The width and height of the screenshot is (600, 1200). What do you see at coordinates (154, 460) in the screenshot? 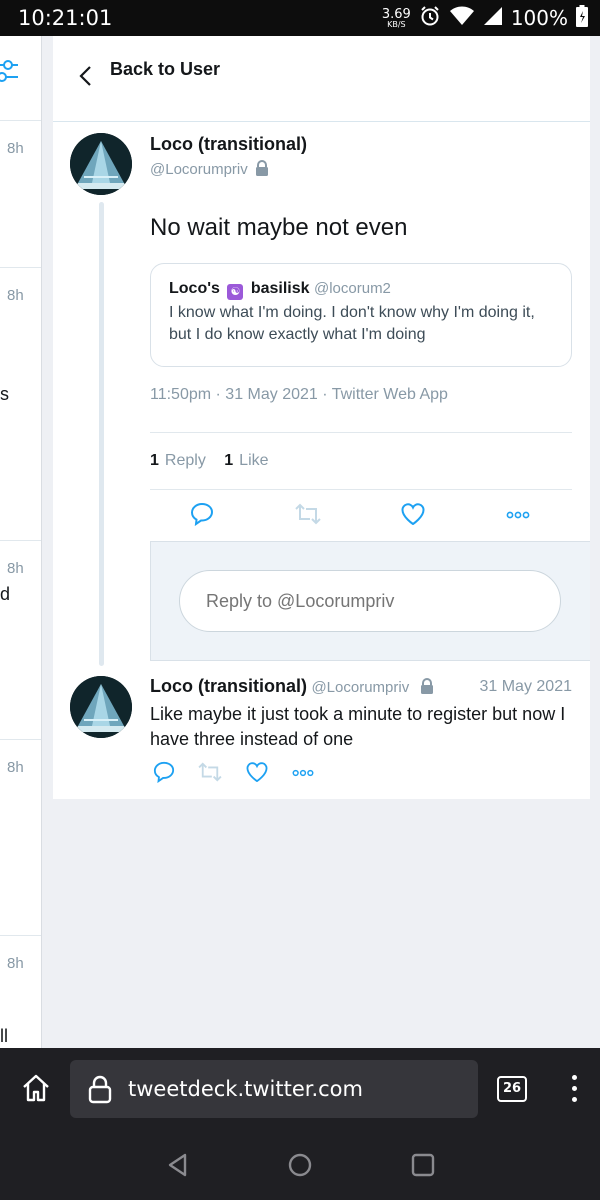
I see `reply-count: 1` at bounding box center [154, 460].